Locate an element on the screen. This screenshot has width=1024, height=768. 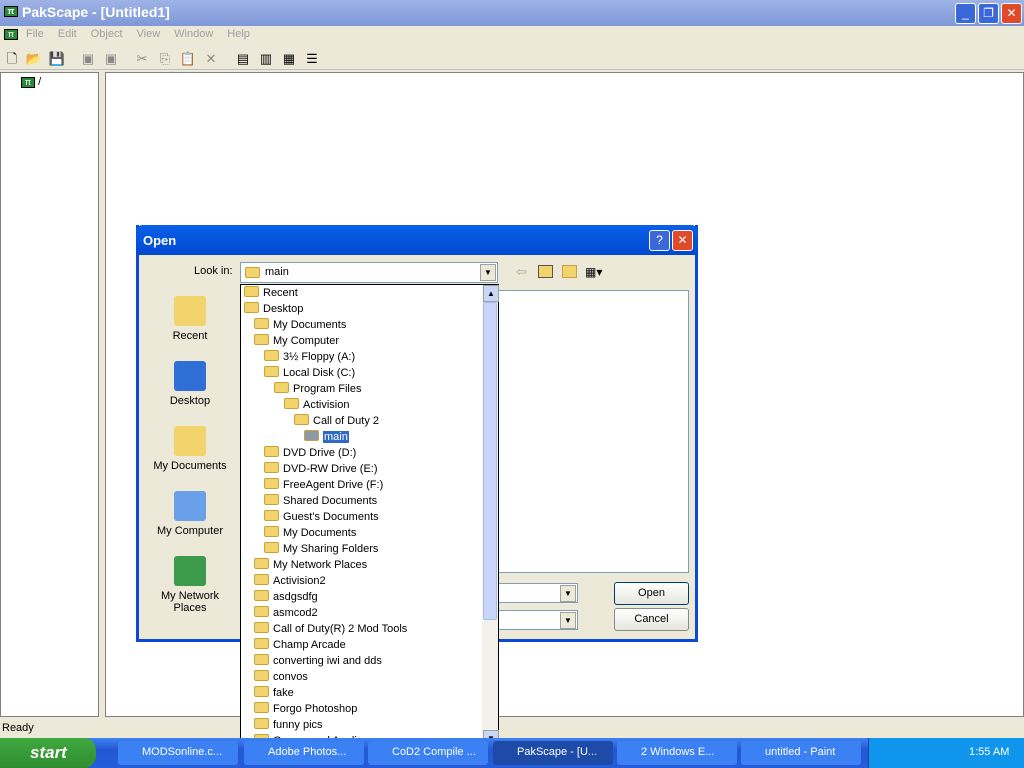
dropdown-item: asmcod2 is located at coordinates (286, 613).